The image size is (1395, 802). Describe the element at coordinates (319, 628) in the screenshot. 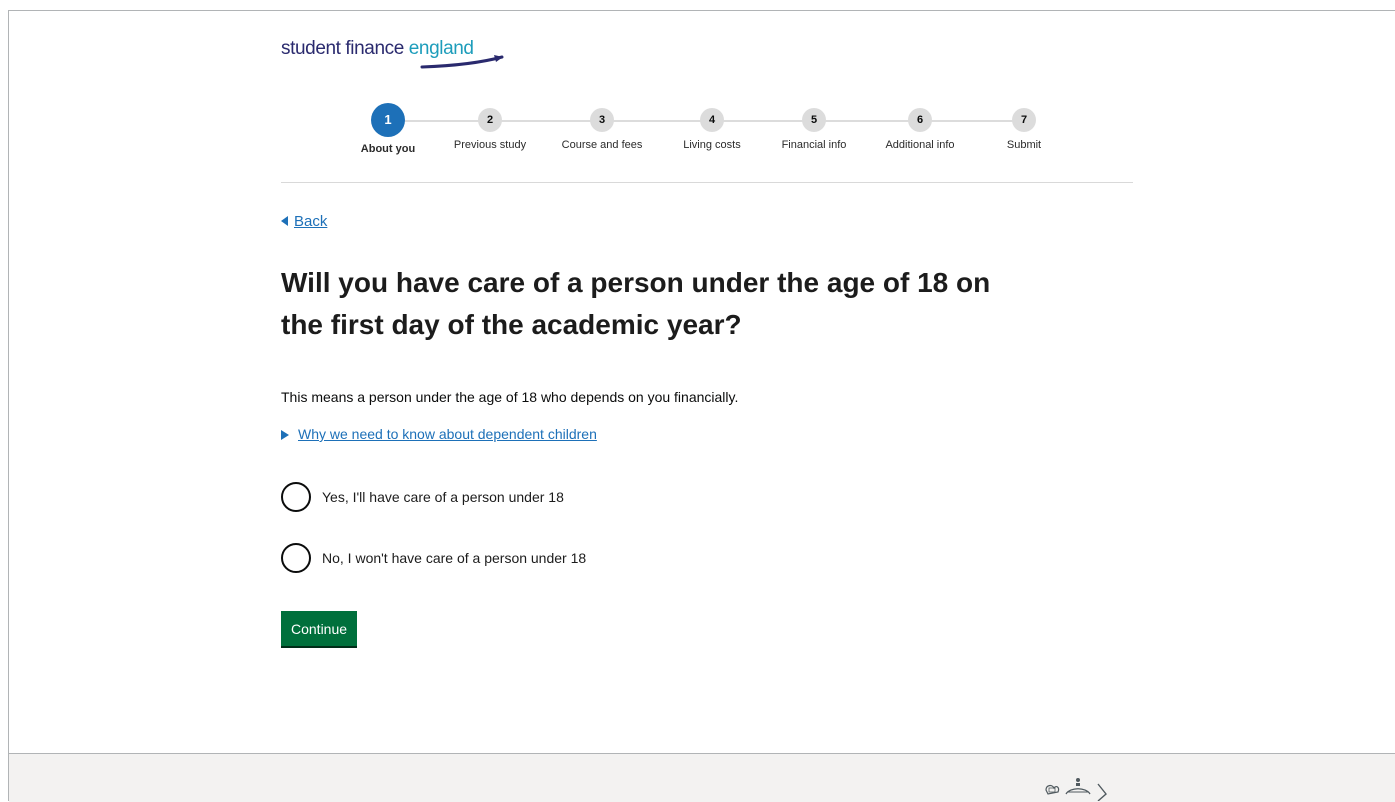

I see `continue-button: Continue` at that location.